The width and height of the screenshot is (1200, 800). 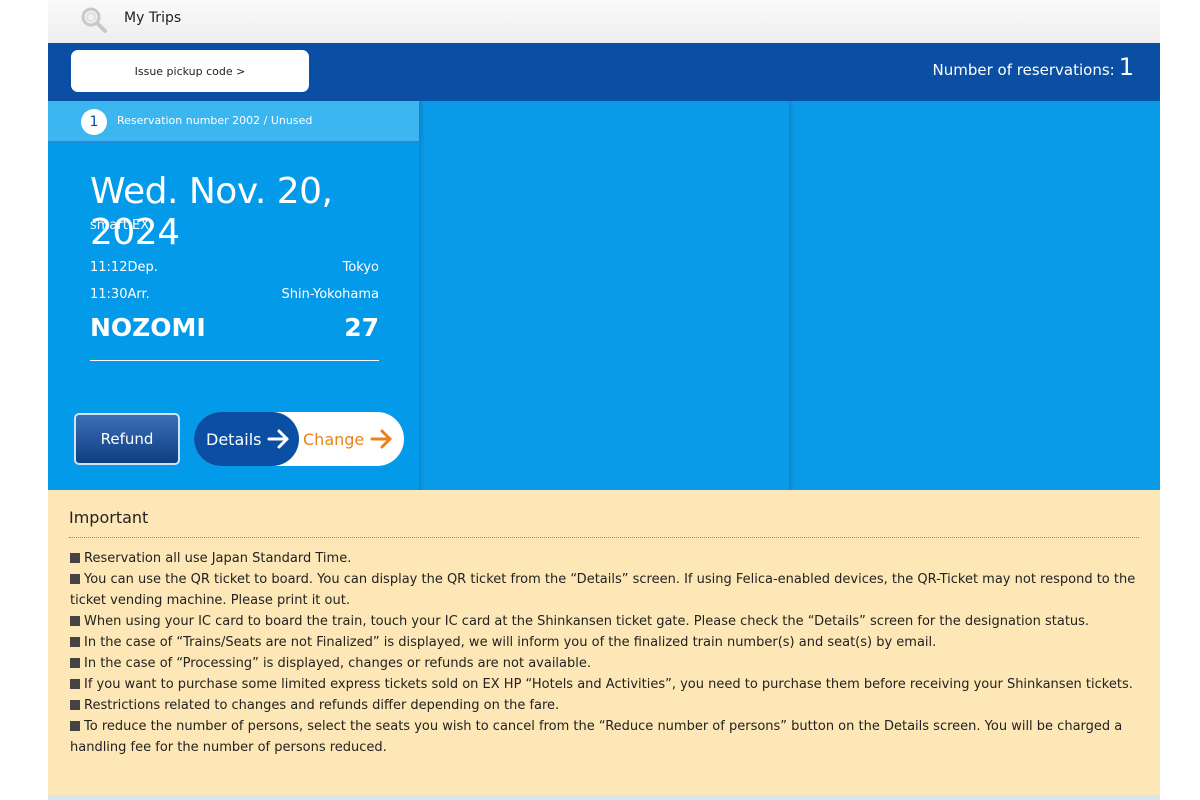 I want to click on ticket-product: smart EX, so click(x=120, y=225).